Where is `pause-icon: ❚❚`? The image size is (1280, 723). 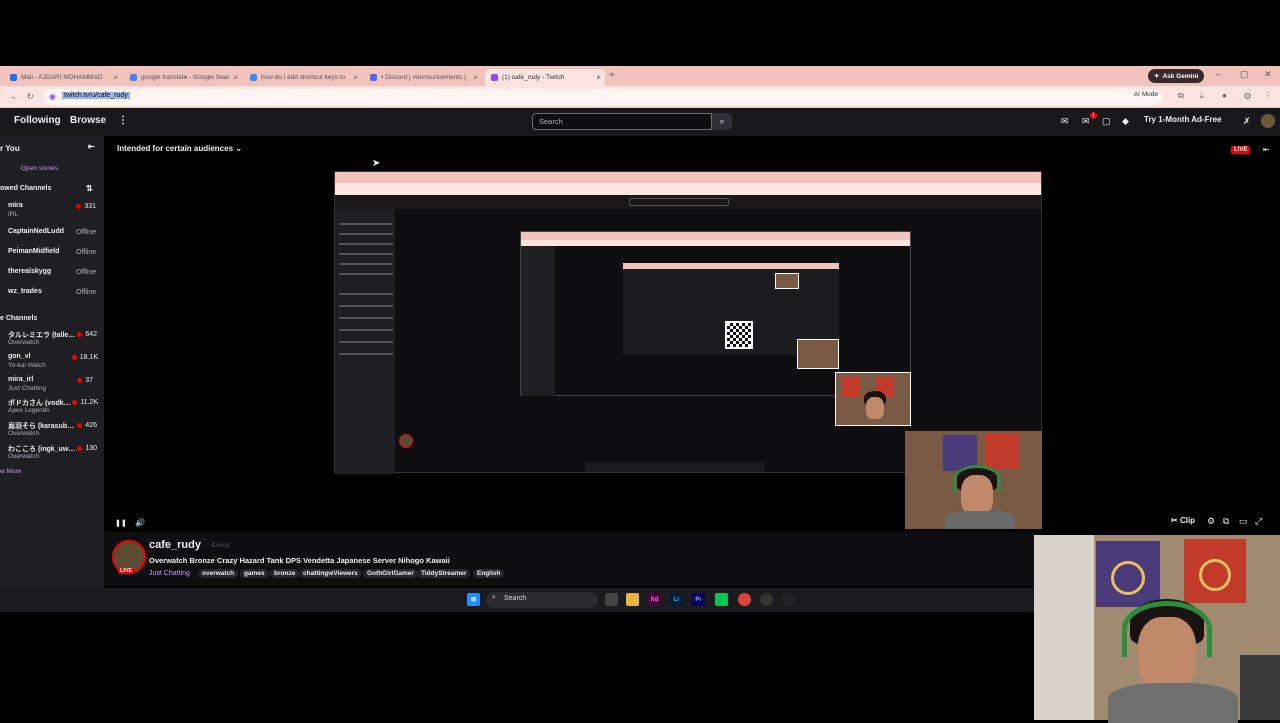 pause-icon: ❚❚ is located at coordinates (121, 523).